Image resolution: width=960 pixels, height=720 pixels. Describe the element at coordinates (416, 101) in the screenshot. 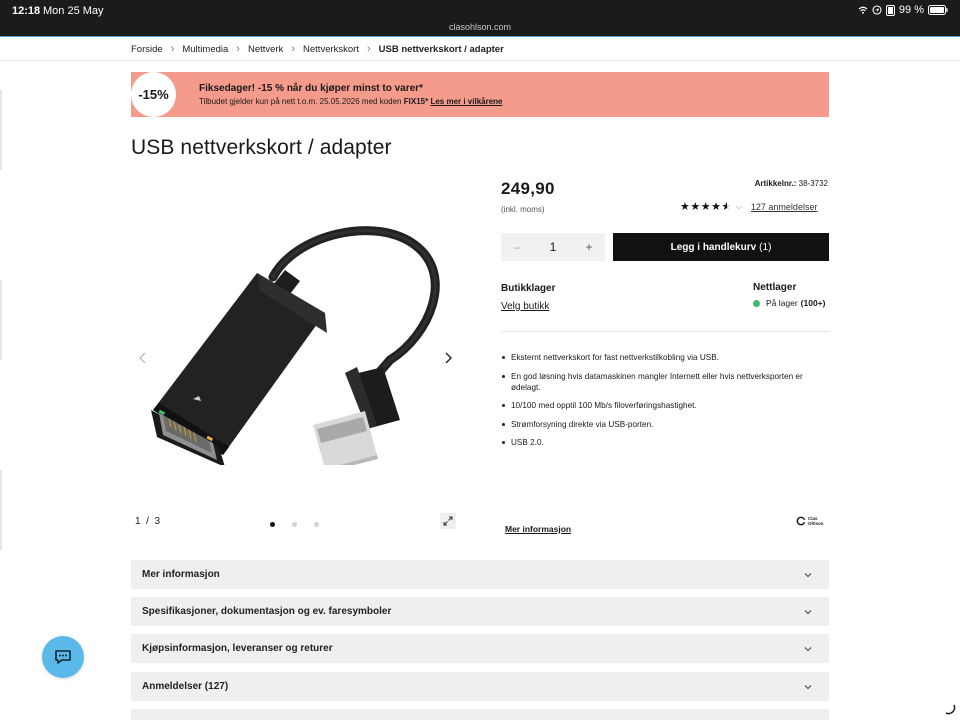

I see `promo-code: FIX15*` at that location.